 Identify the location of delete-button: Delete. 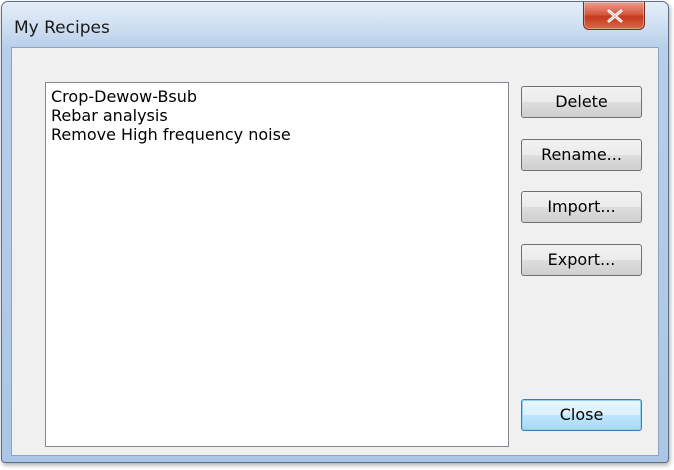
(581, 102).